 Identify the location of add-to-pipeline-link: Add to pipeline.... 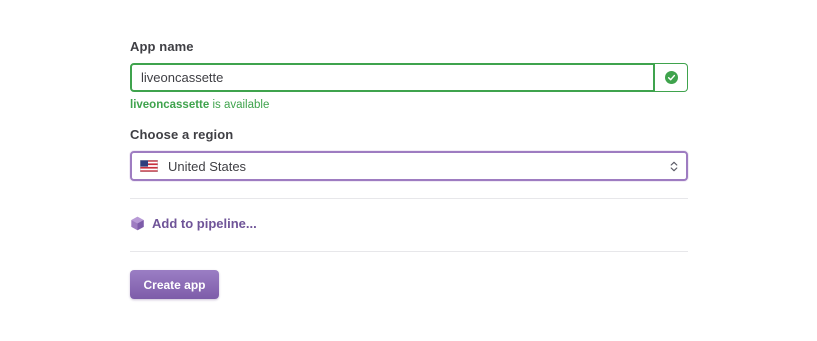
(193, 223).